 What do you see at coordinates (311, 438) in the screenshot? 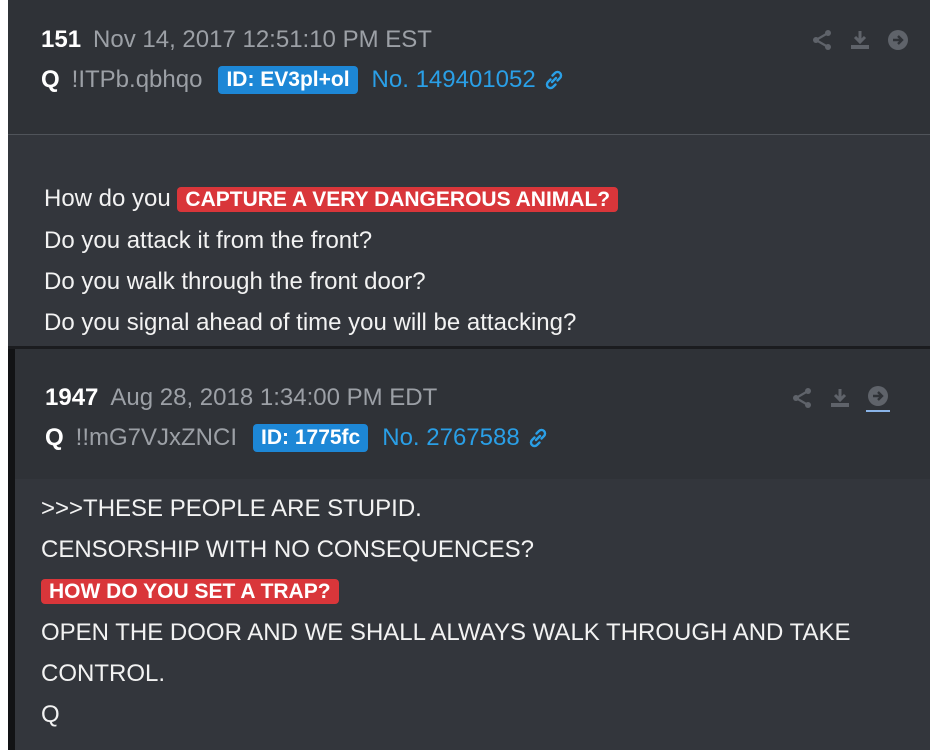
I see `id-badge: ID: 1775fc` at bounding box center [311, 438].